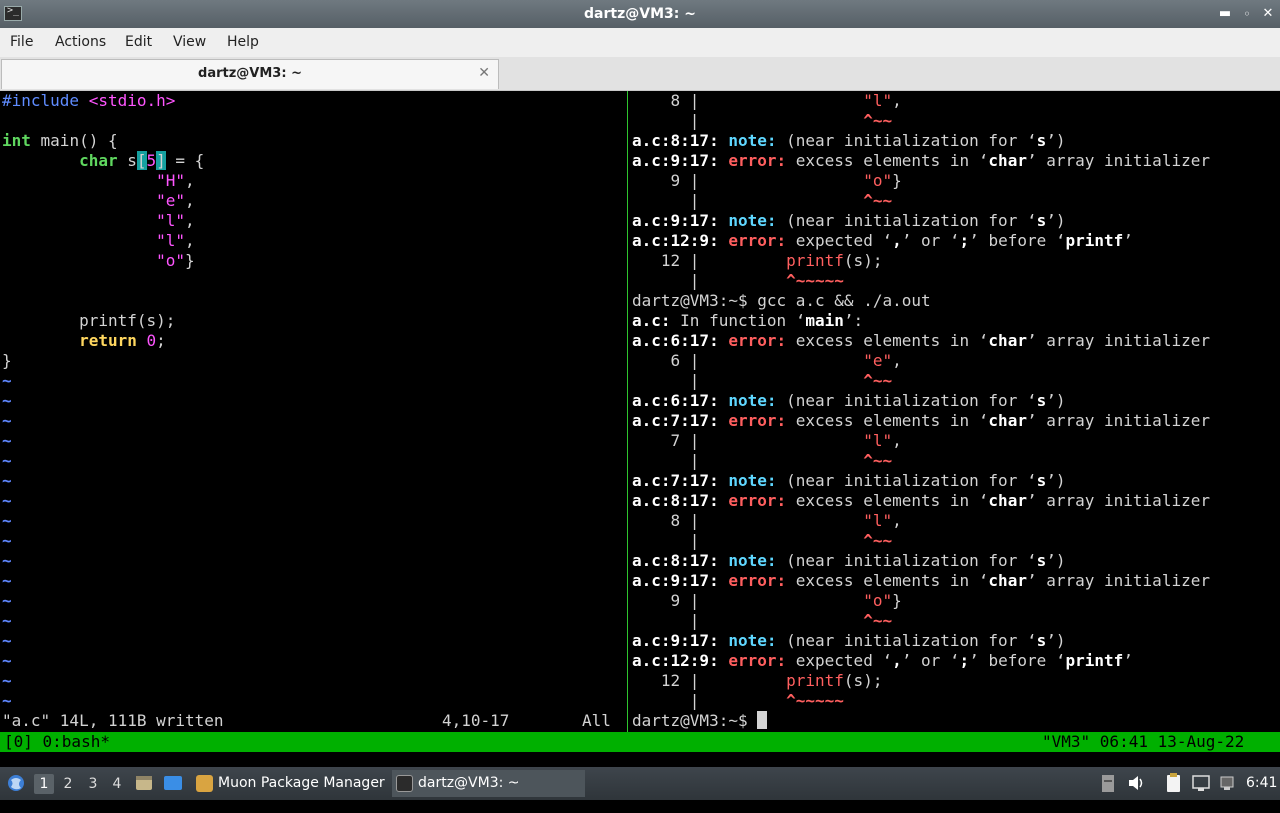 This screenshot has width=1280, height=813. I want to click on vim-scroll-indicator: All, so click(596, 720).